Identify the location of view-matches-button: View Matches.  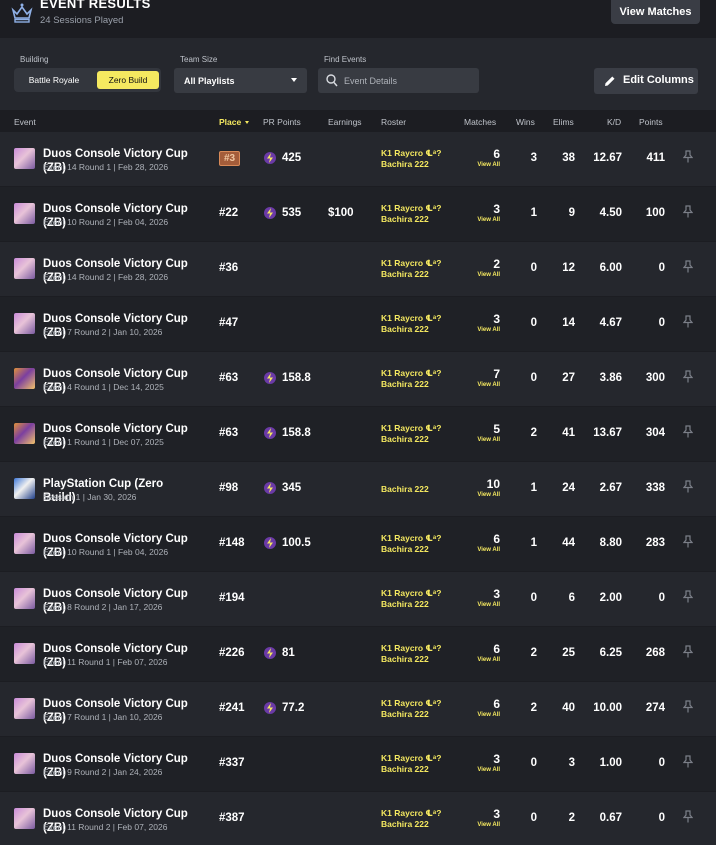
(655, 12).